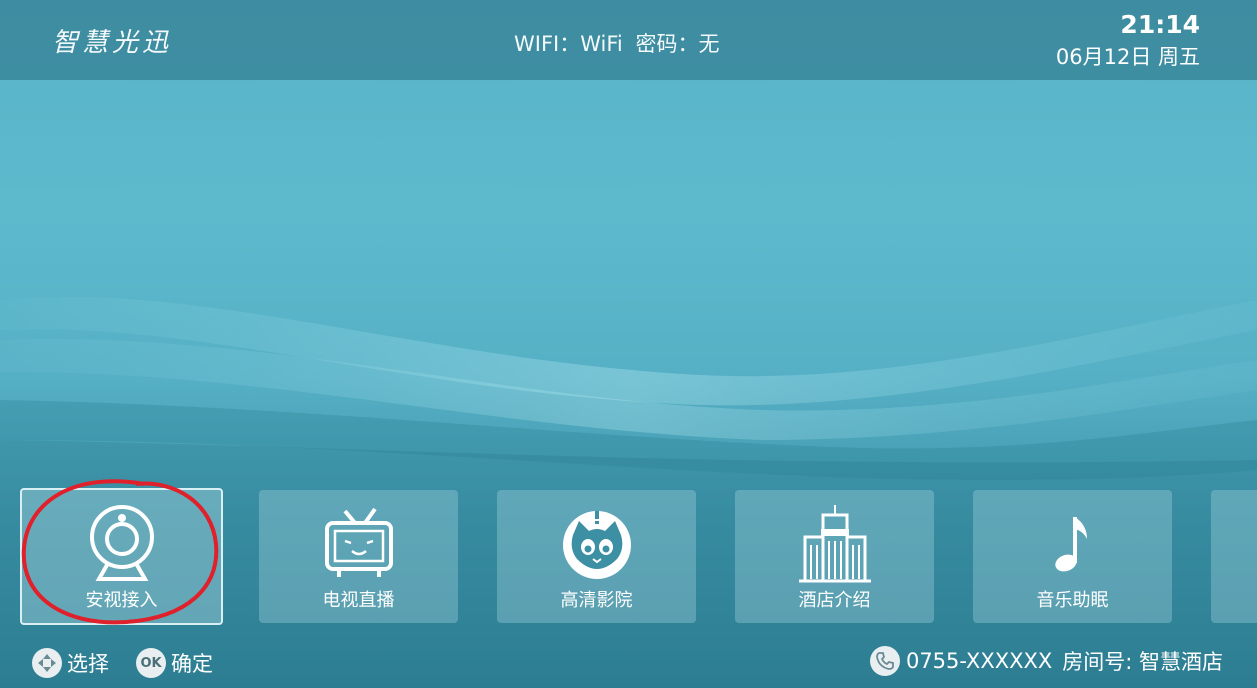 The image size is (1257, 688). I want to click on confirm-hint-label: 确定, so click(192, 664).